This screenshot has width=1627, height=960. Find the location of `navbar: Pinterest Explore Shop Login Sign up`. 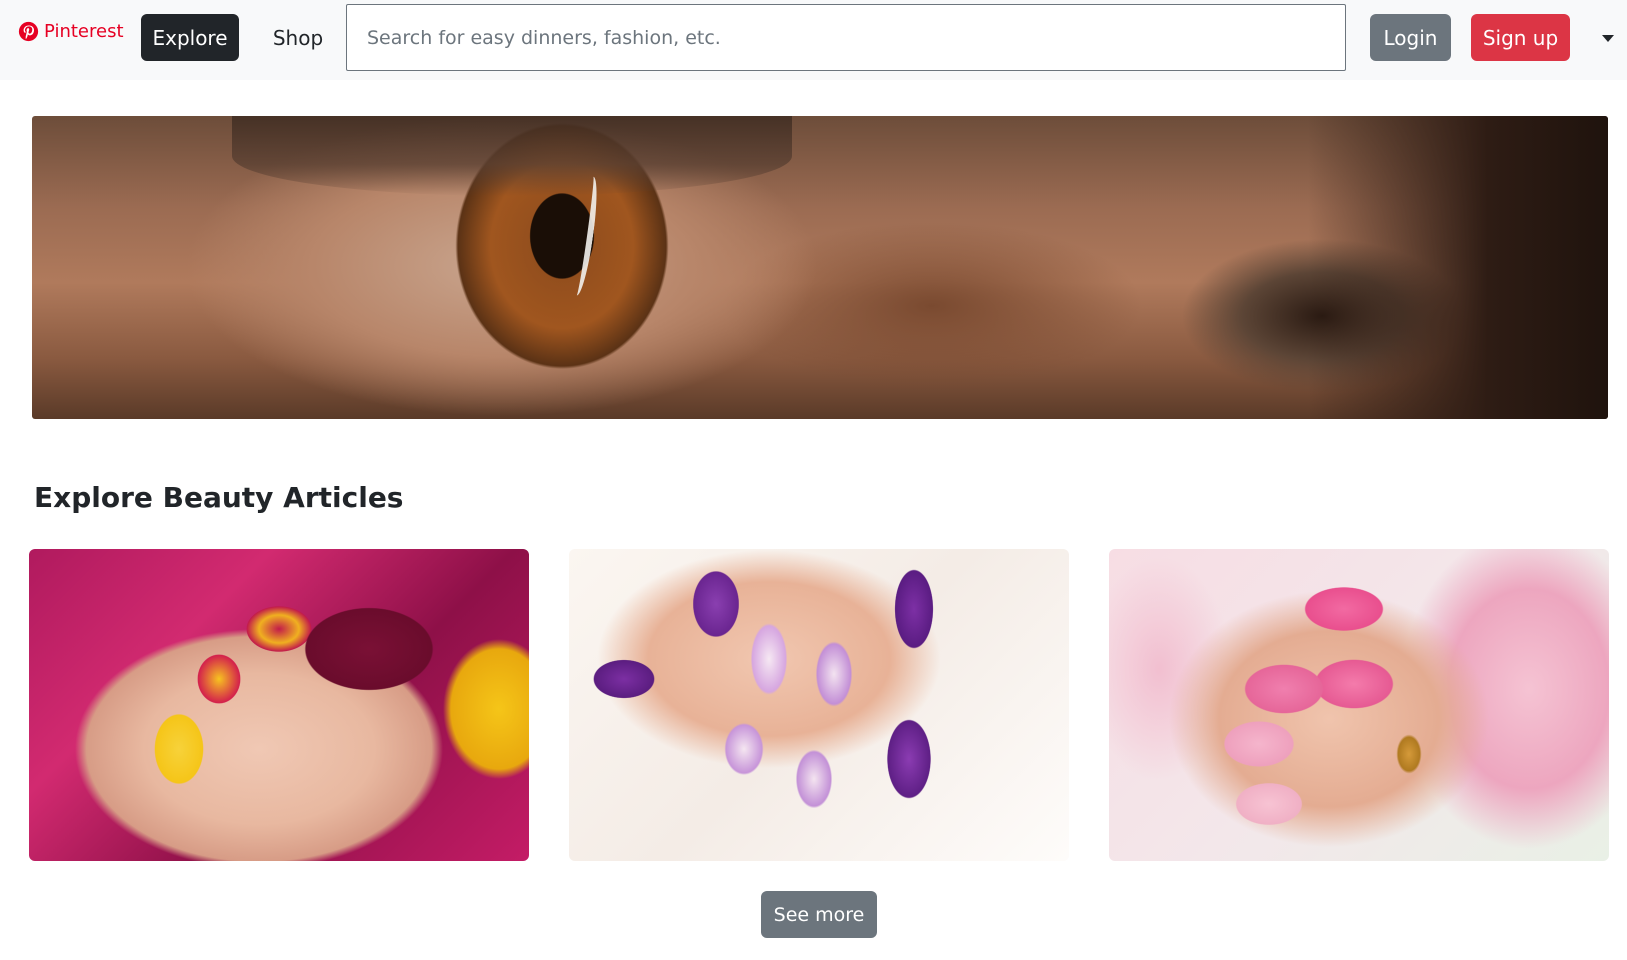

navbar: Pinterest Explore Shop Login Sign up is located at coordinates (813, 40).